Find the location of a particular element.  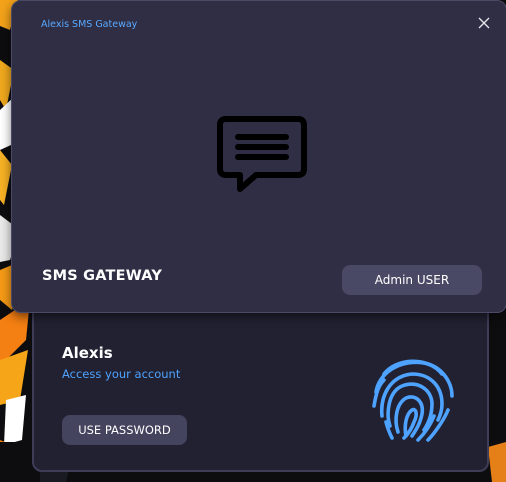

chat-message-icon is located at coordinates (262, 156).